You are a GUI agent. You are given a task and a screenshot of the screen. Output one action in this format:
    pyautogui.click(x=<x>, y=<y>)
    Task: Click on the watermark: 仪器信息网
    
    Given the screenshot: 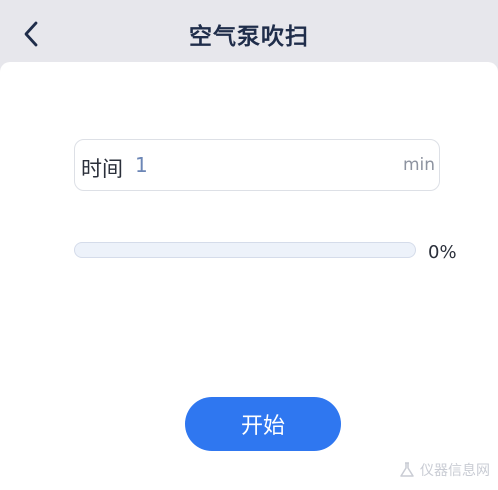 What is the action you would take?
    pyautogui.click(x=444, y=470)
    